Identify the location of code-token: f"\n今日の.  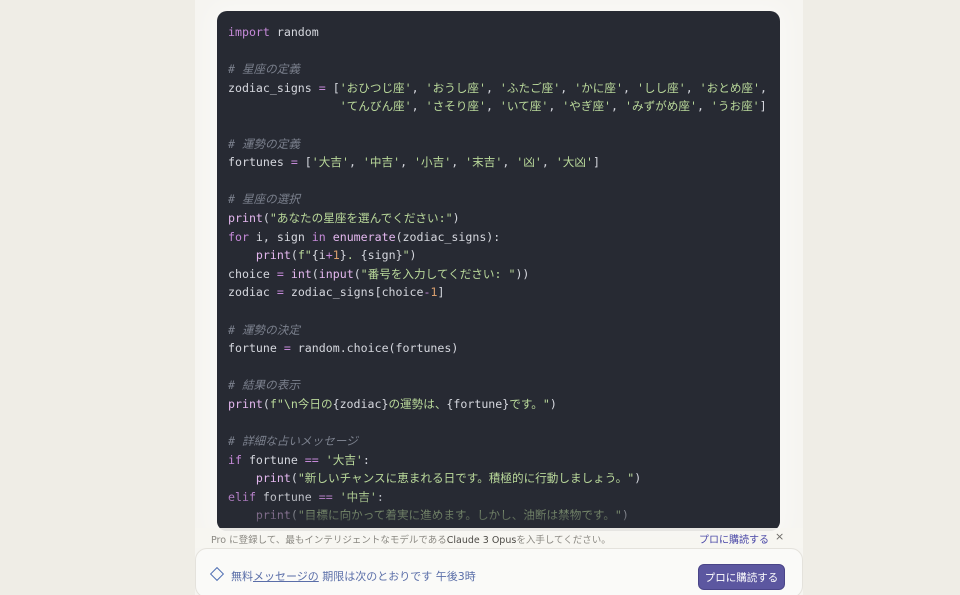
(301, 403).